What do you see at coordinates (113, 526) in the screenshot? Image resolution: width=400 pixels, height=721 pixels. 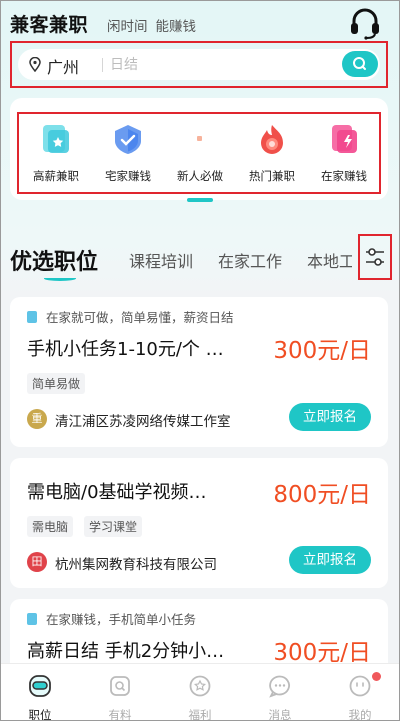 I see `job-tag: 学习课堂` at bounding box center [113, 526].